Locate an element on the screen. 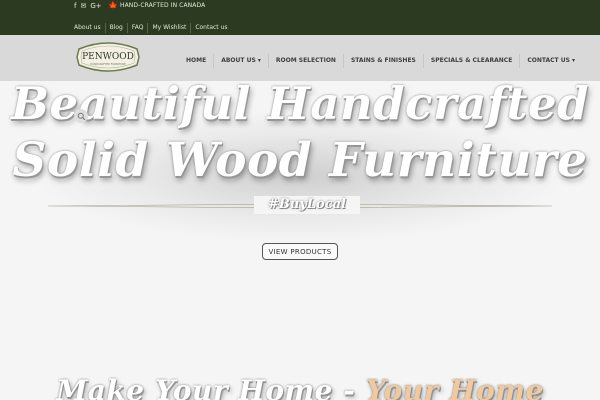 The height and width of the screenshot is (400, 600). hero-headline-line2: Solid Wood Furniture is located at coordinates (300, 160).